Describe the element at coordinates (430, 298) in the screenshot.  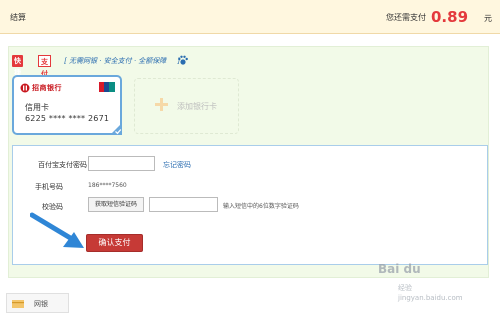
I see `watermark-url: jingyan.baidu.com` at that location.